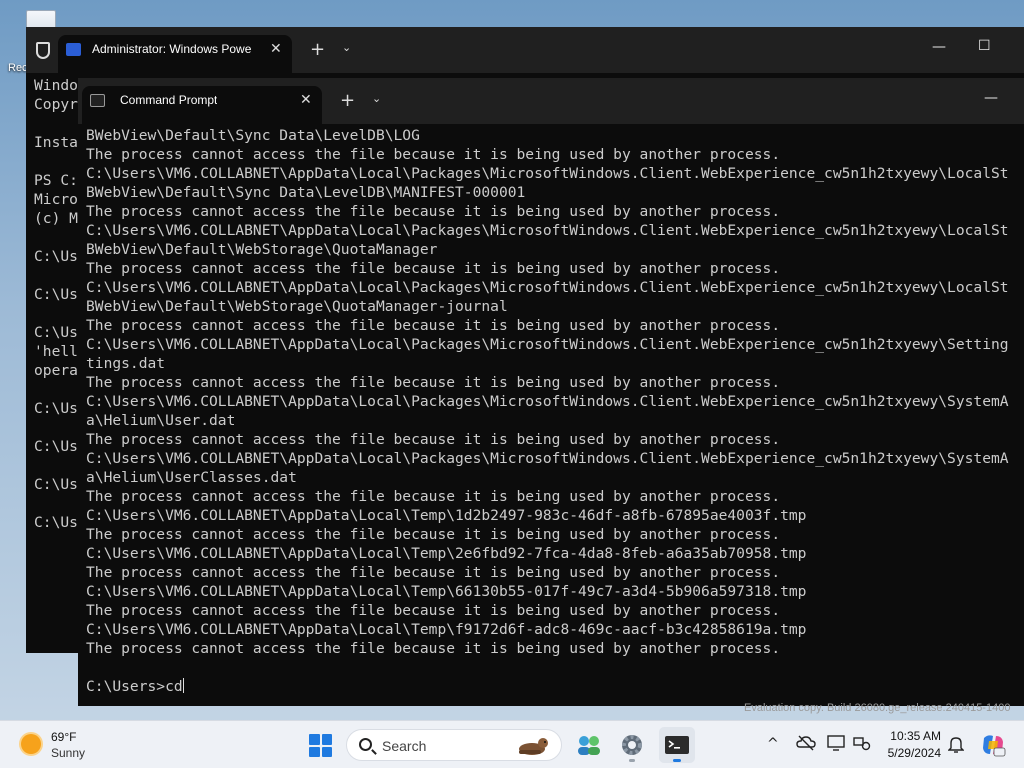  What do you see at coordinates (97, 100) in the screenshot?
I see `command-prompt-icon` at bounding box center [97, 100].